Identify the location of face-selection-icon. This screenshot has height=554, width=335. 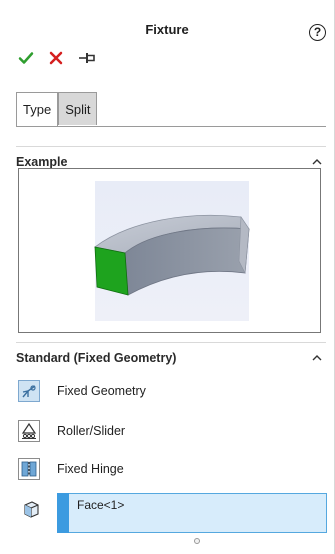
(31, 509).